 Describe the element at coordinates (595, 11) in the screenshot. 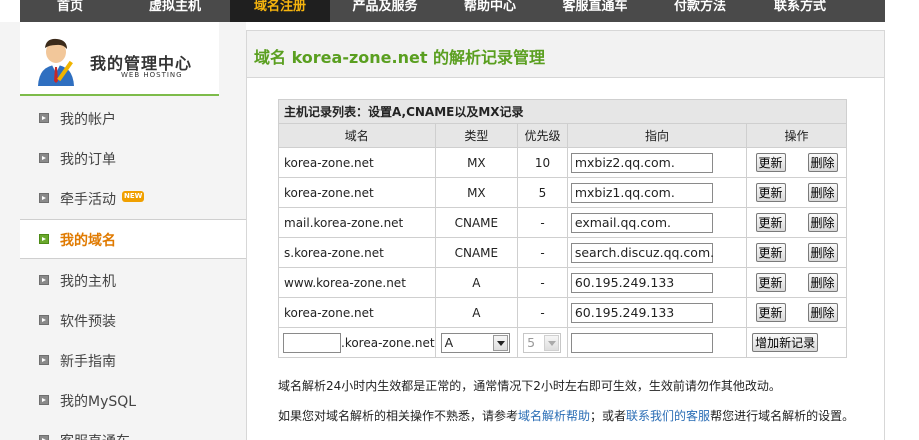

I see `nav-customer-service: 客服直通车` at that location.